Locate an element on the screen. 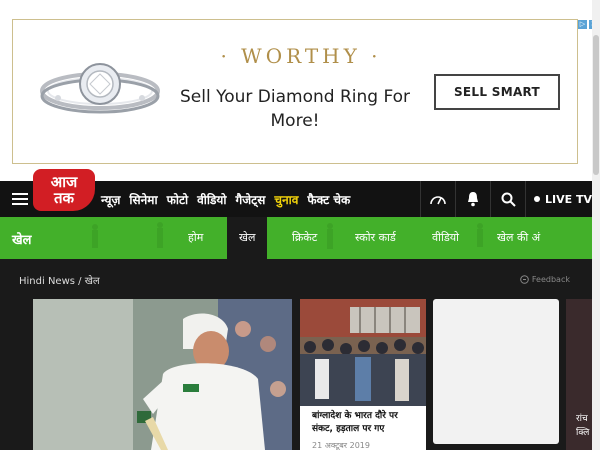 The width and height of the screenshot is (600, 450). breadcrumb-current: खेल is located at coordinates (92, 281).